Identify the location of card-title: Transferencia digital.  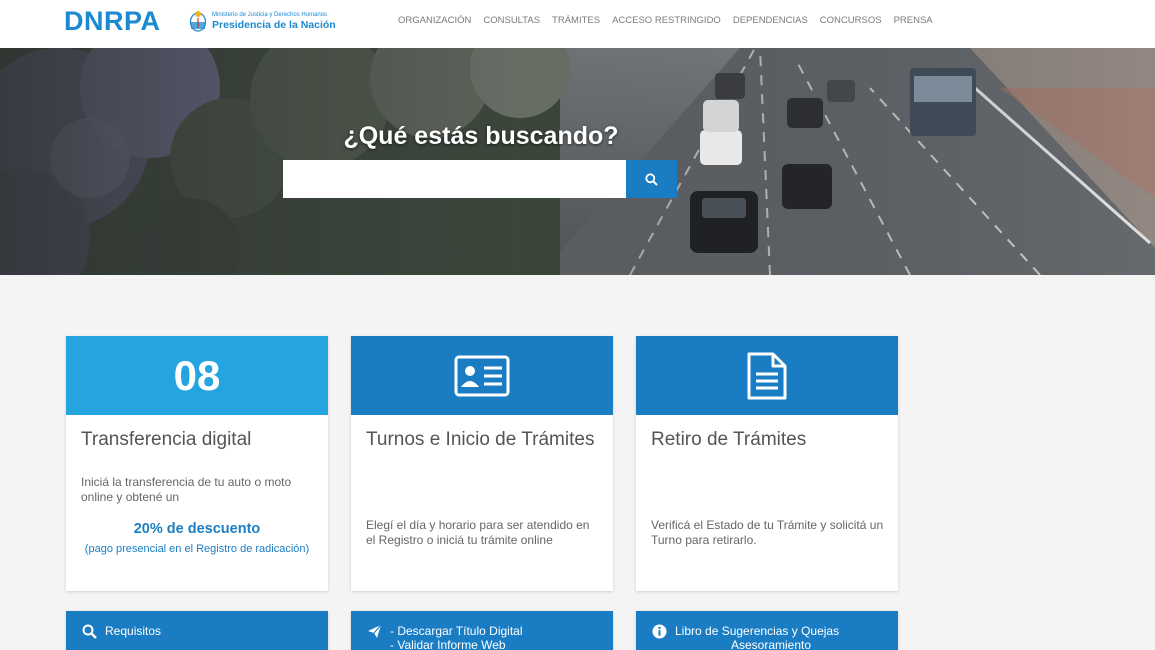
(166, 439).